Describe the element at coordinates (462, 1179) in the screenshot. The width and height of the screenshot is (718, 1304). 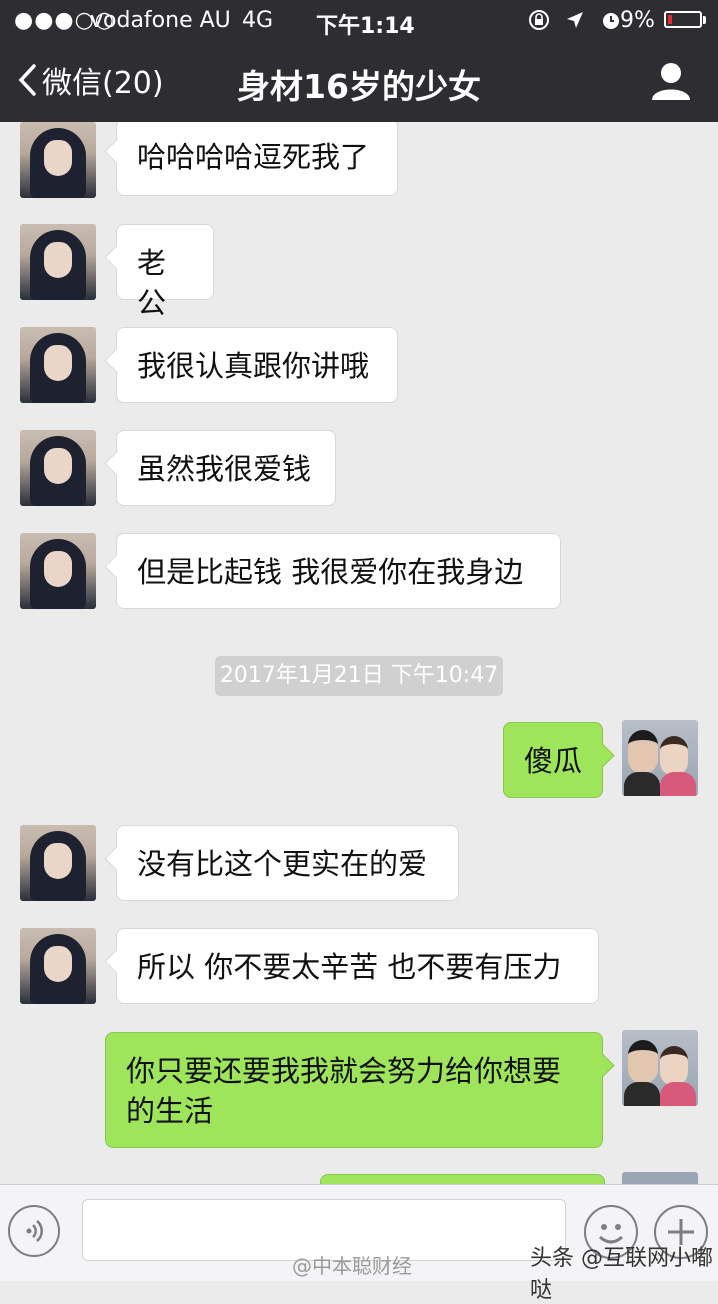
I see `outgoing-message-partial` at that location.